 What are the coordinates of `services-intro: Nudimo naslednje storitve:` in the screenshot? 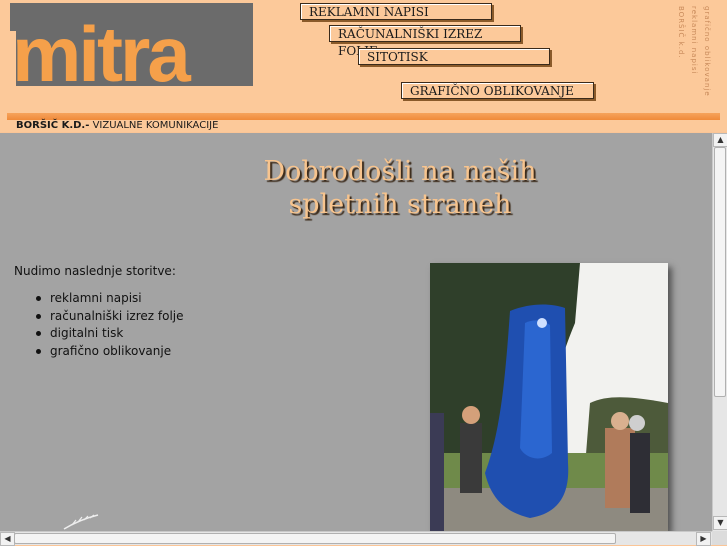 It's located at (95, 271).